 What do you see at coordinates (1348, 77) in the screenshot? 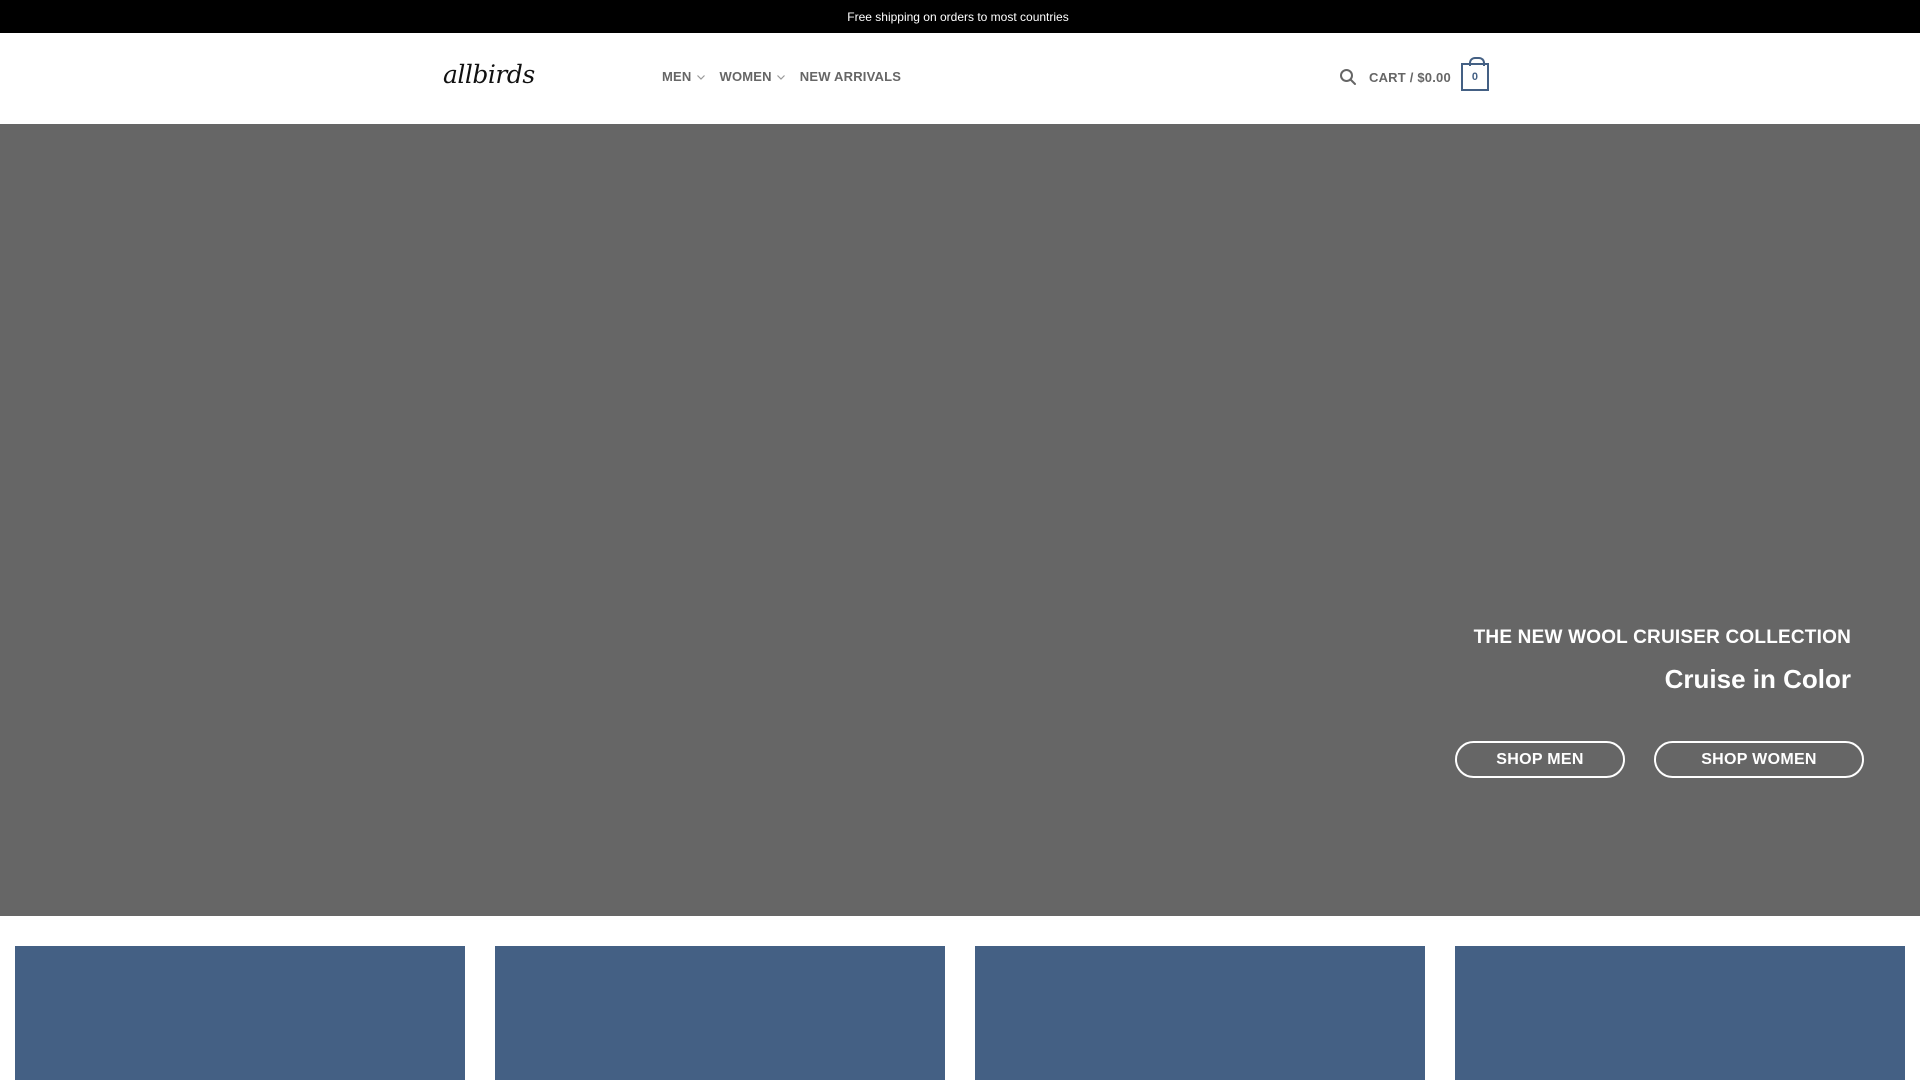
I see `search-icon` at bounding box center [1348, 77].